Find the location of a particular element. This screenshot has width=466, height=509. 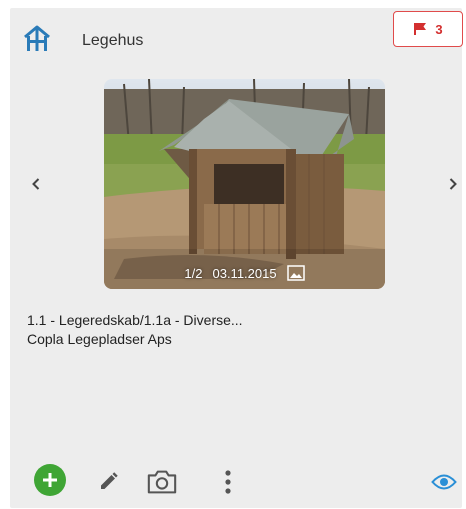

photo-counter: 1/2 is located at coordinates (193, 273).